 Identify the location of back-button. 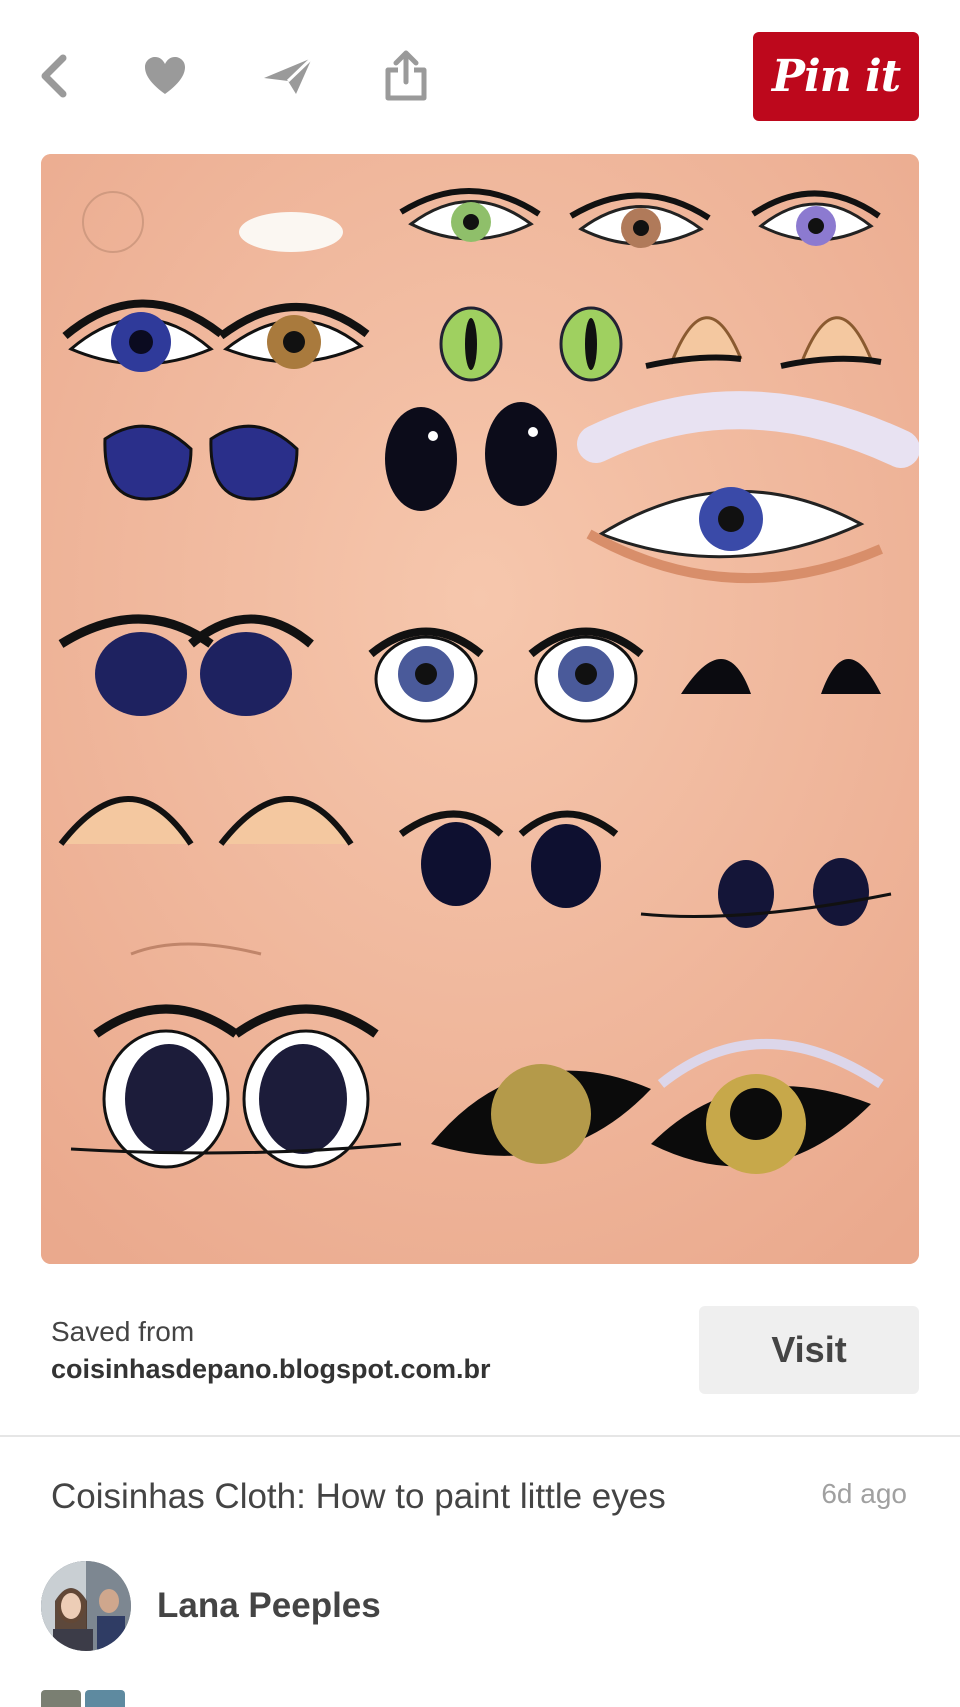
(55, 76).